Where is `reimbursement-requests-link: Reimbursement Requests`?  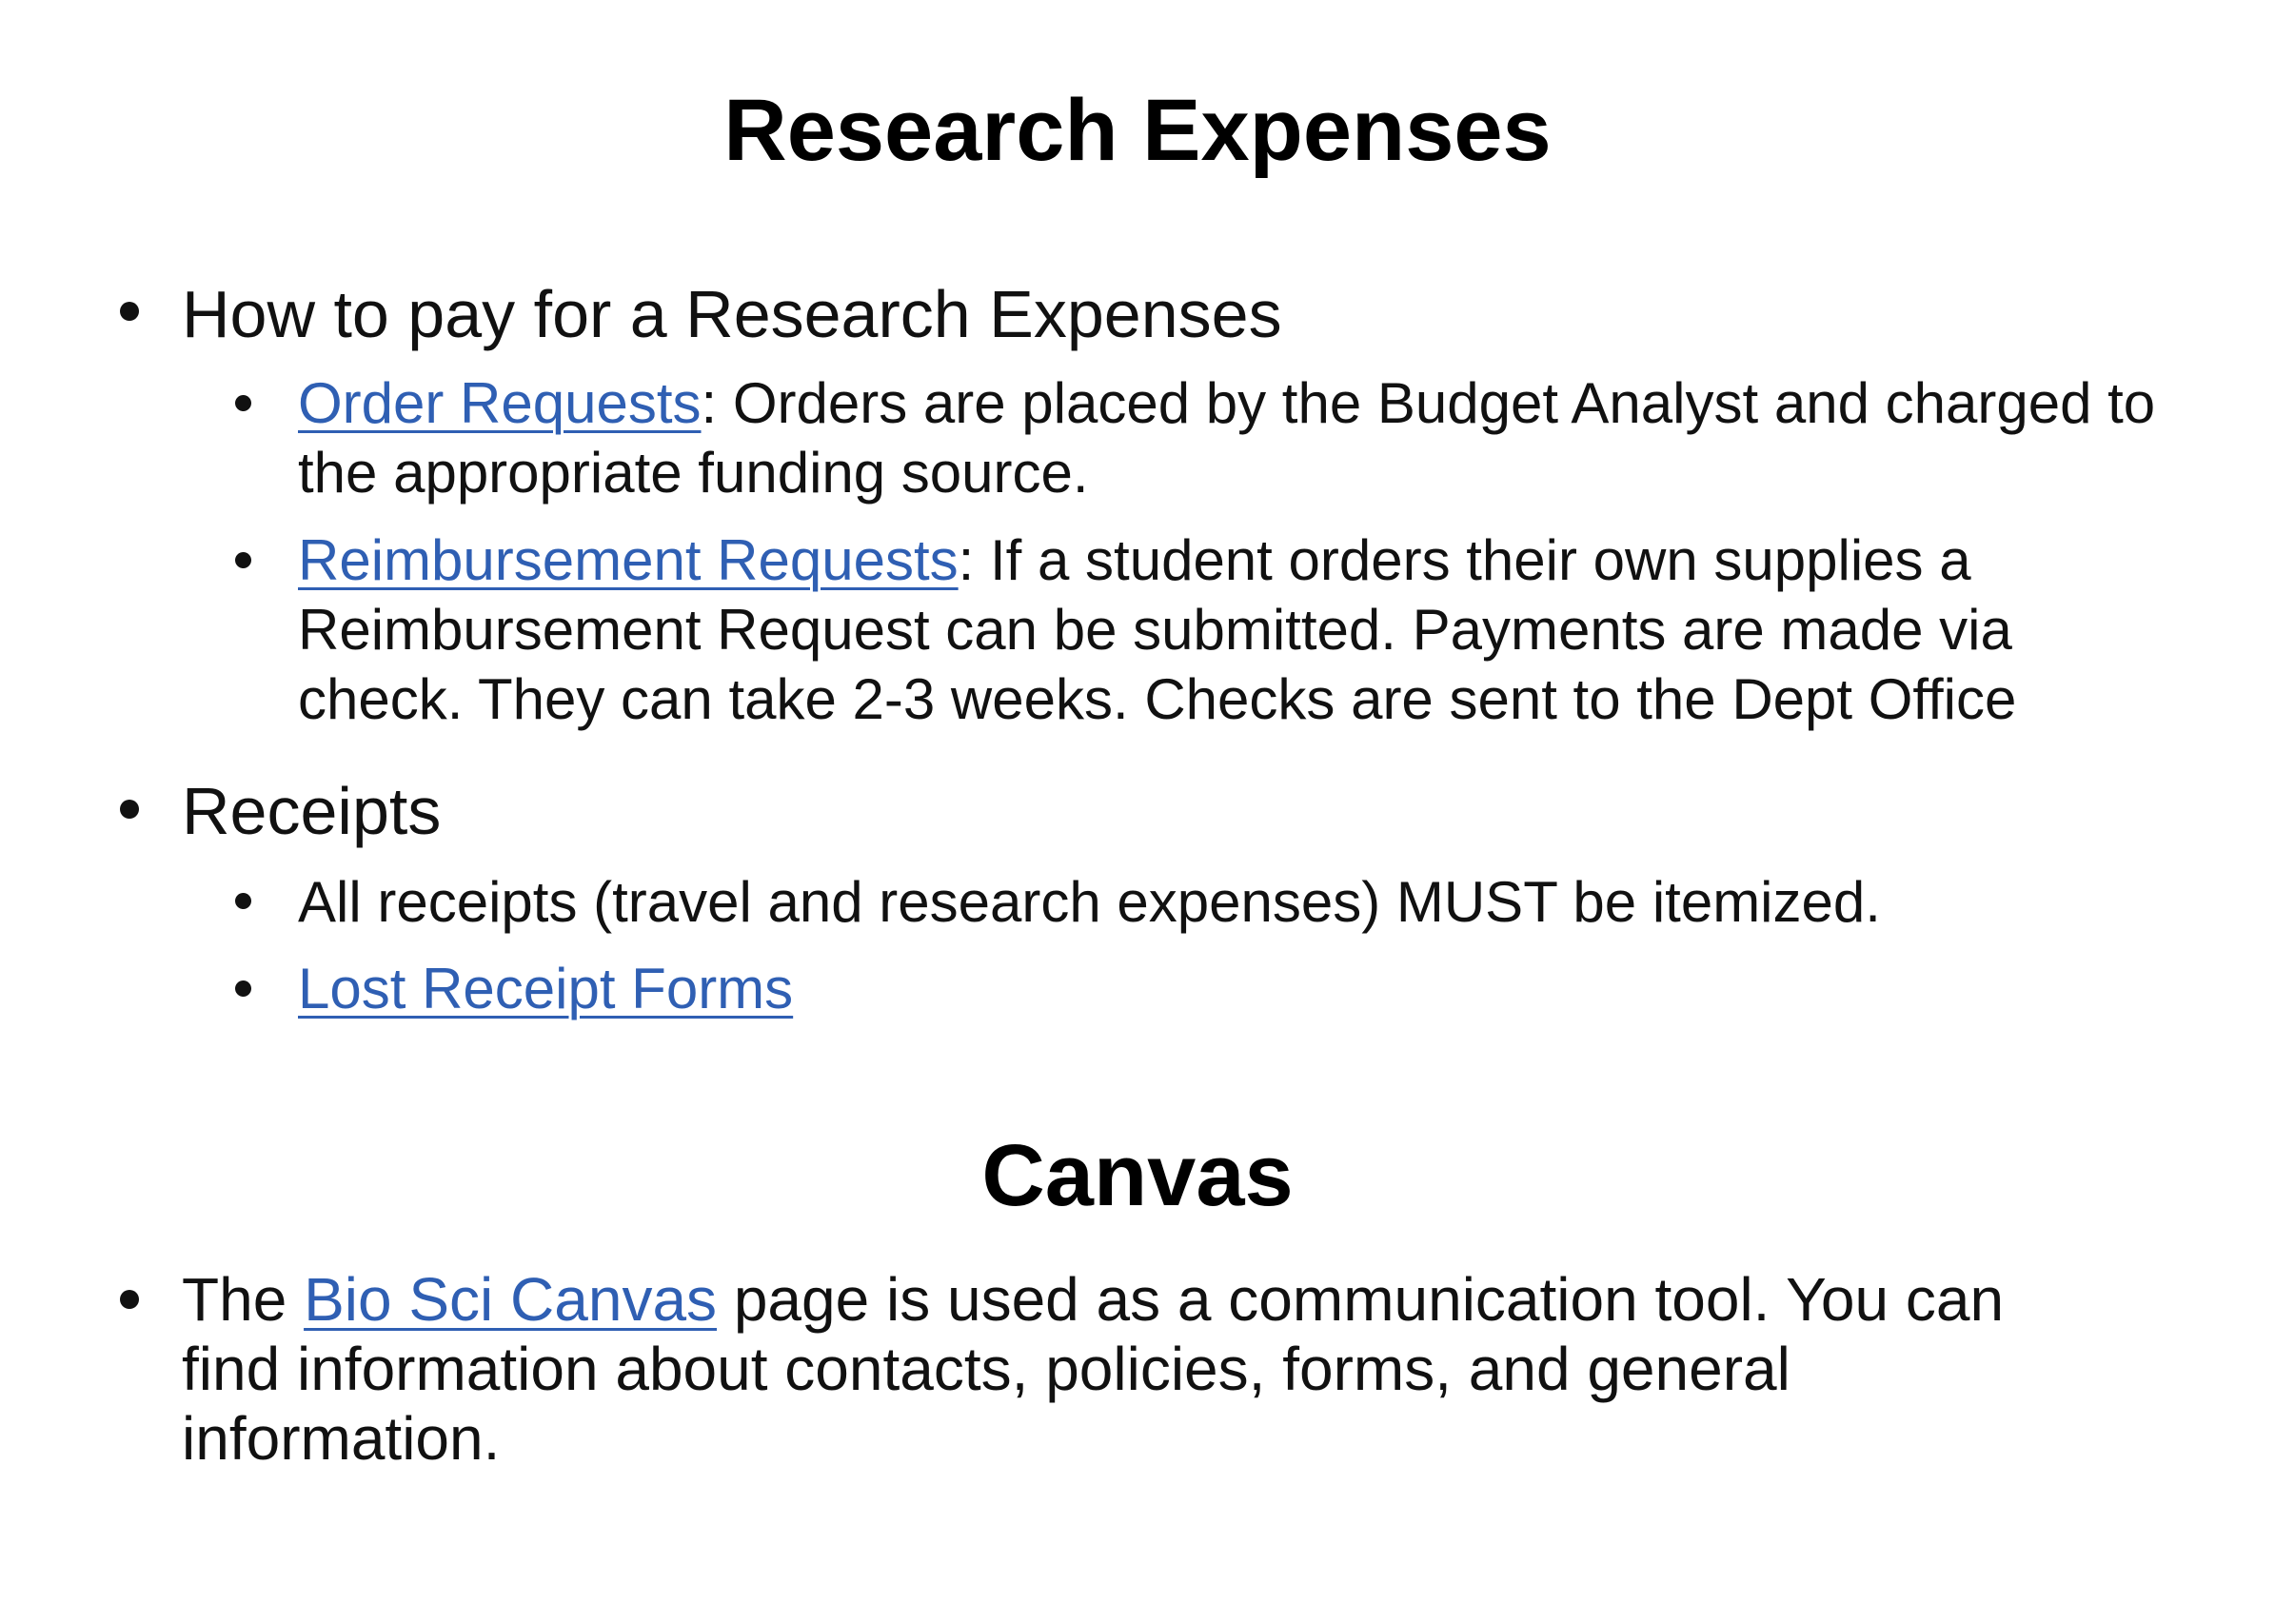
reimbursement-requests-link: Reimbursement Requests is located at coordinates (628, 560).